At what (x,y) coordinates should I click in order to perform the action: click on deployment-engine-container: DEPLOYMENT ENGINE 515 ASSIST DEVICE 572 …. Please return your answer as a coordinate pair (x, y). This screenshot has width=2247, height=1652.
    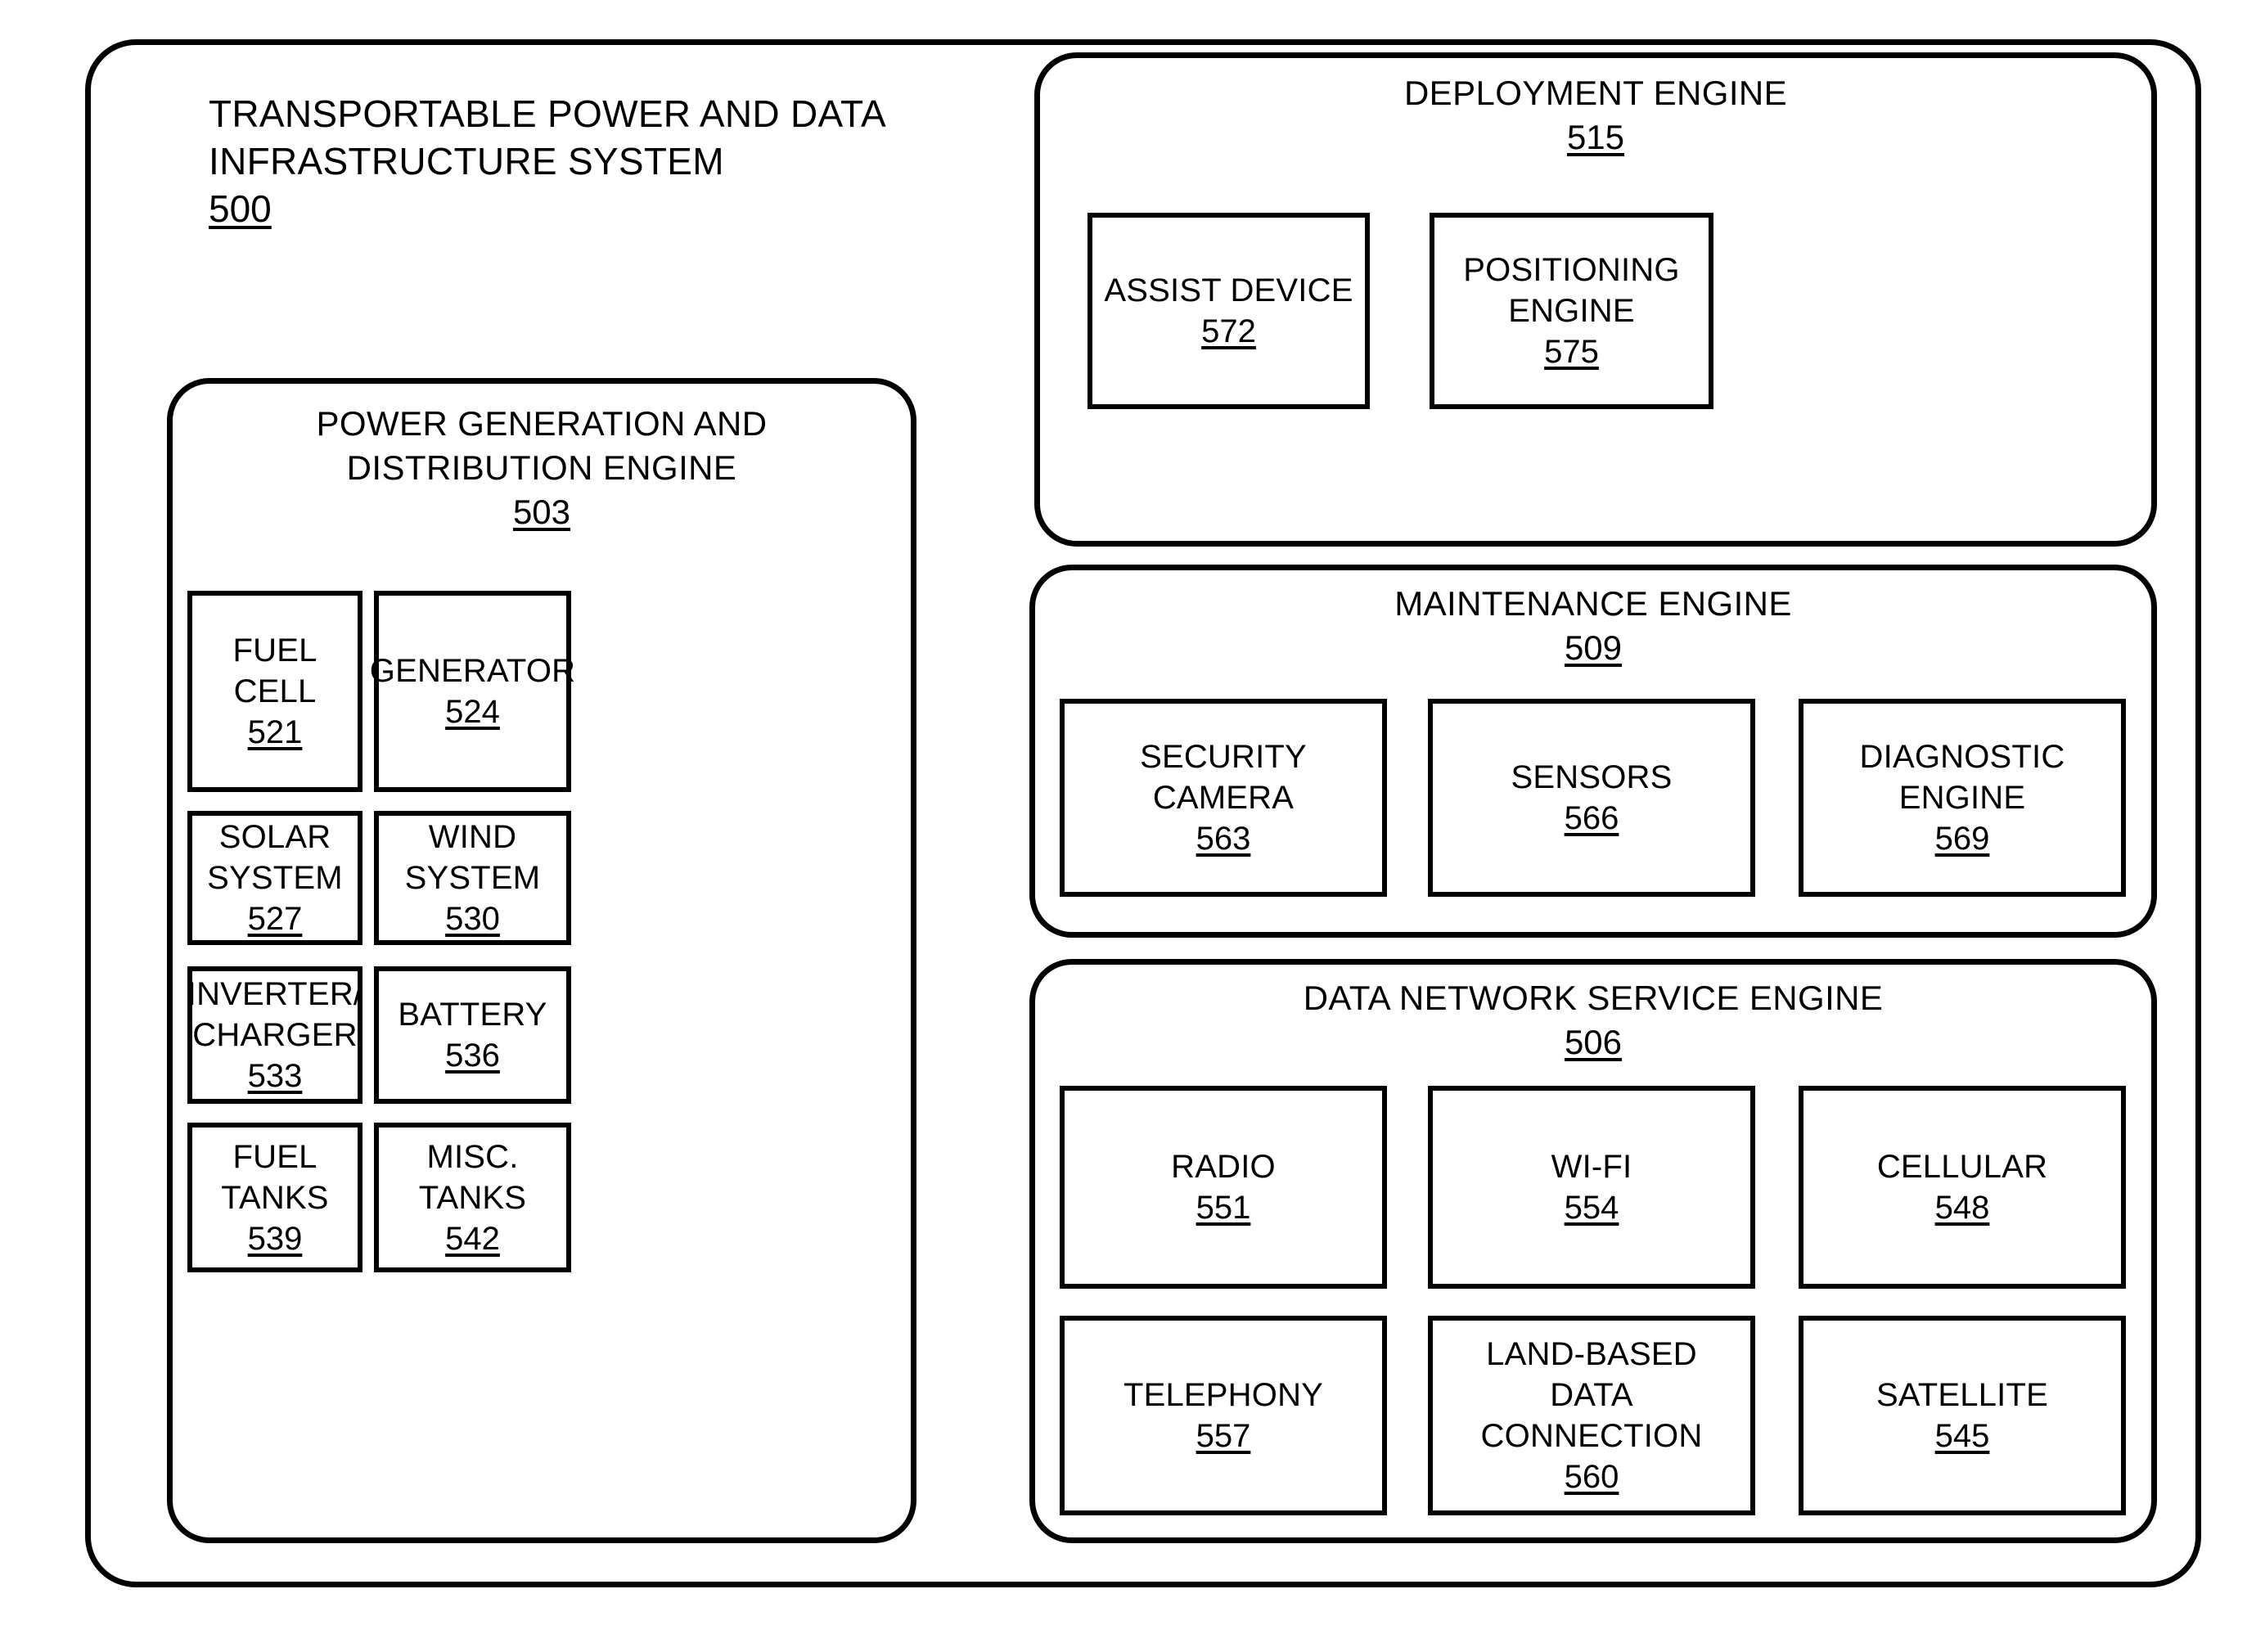
    Looking at the image, I should click on (1596, 299).